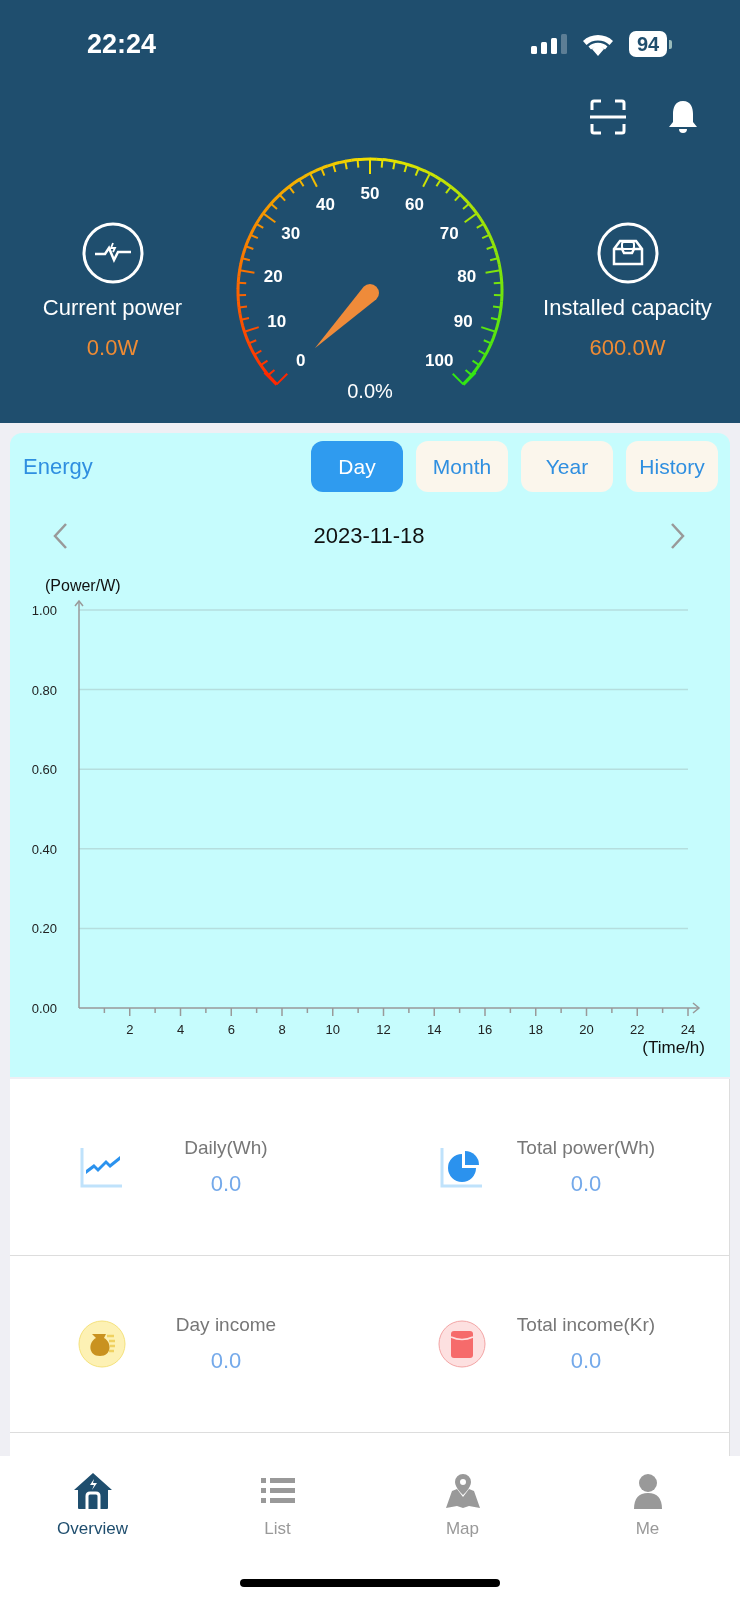 The width and height of the screenshot is (740, 1600). What do you see at coordinates (102, 1167) in the screenshot?
I see `line-chart-icon` at bounding box center [102, 1167].